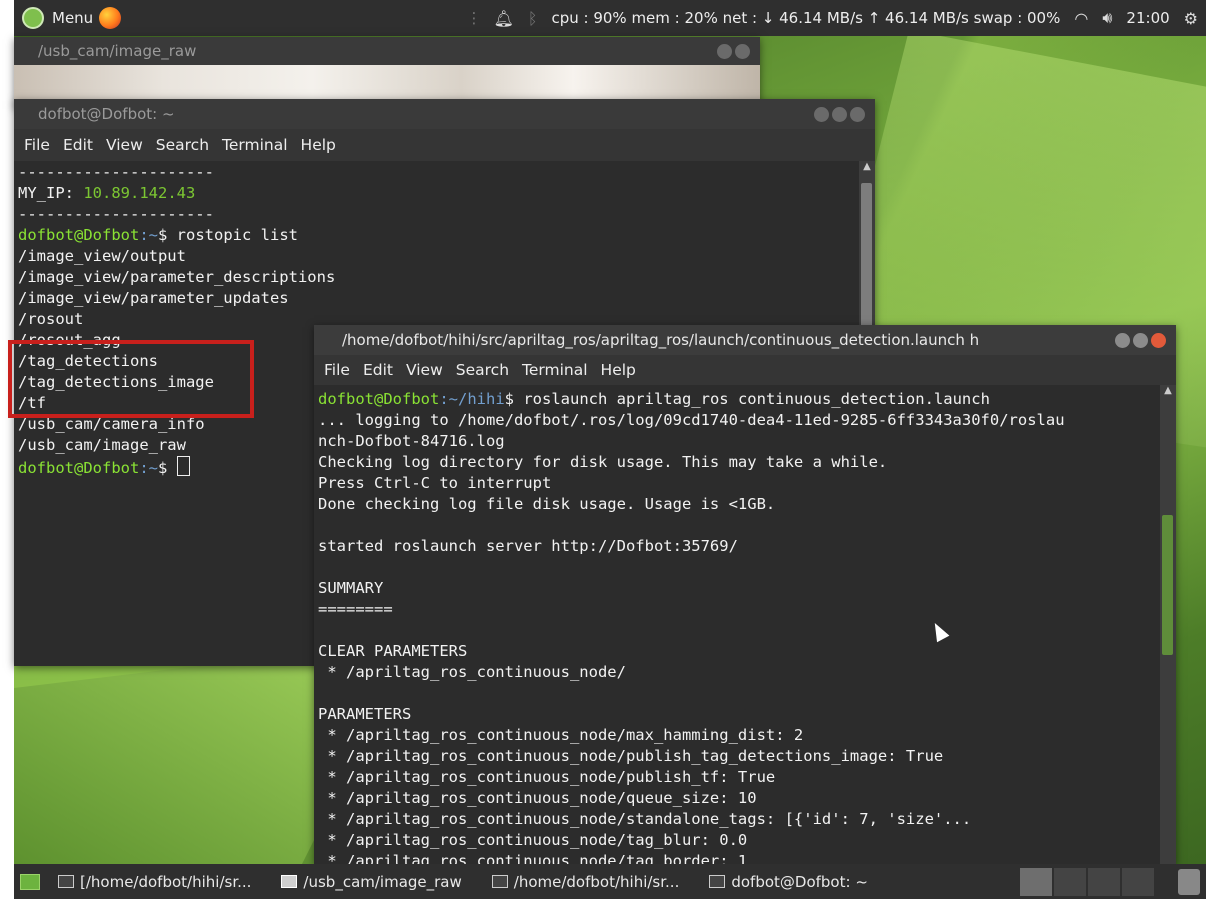  I want to click on trash-icon, so click(1189, 881).